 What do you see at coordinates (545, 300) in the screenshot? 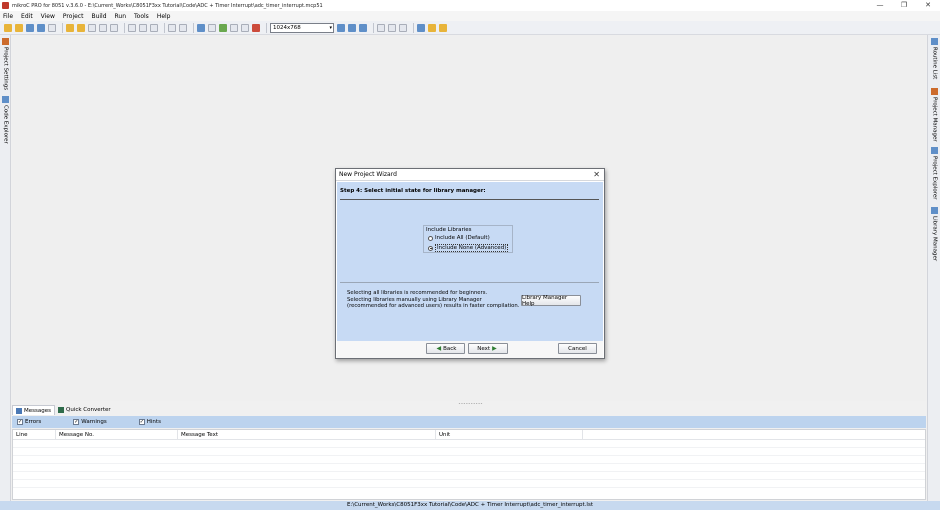
I see `library-manager-help-label: Library Manager Help` at bounding box center [545, 300].